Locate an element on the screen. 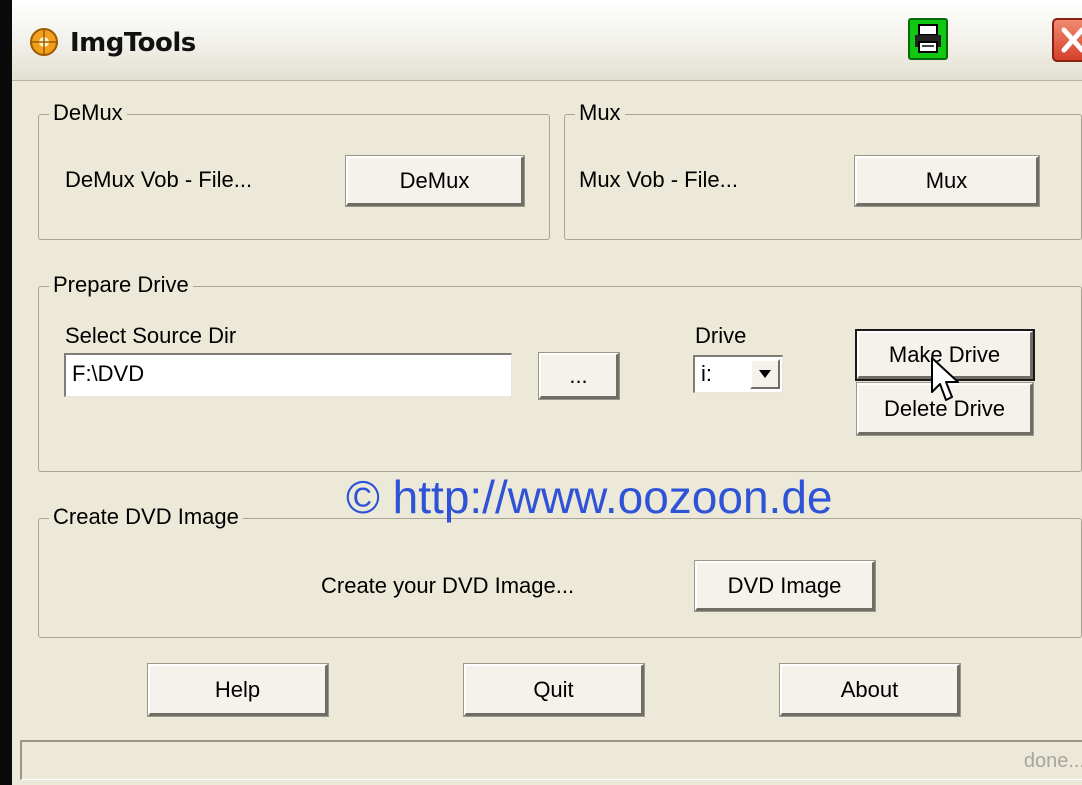 This screenshot has width=1082, height=785. chevron-down-icon is located at coordinates (765, 374).